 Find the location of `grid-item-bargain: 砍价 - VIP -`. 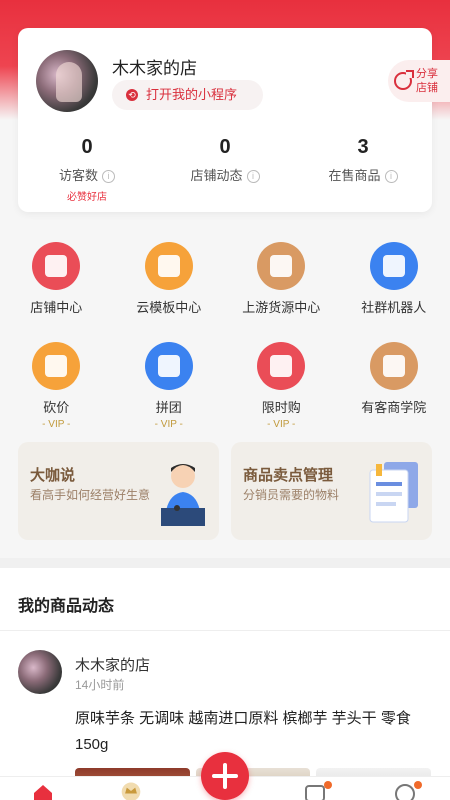

grid-item-bargain: 砍价 - VIP - is located at coordinates (56, 386).